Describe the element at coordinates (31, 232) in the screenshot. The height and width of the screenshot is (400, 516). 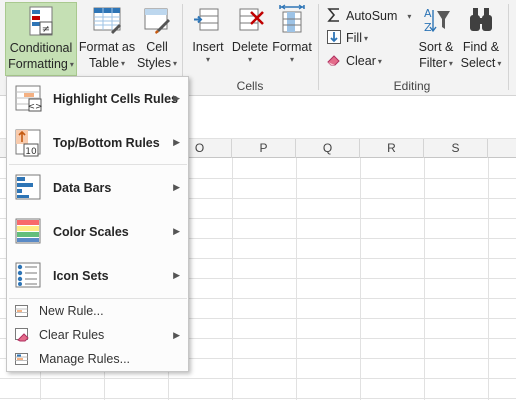
I see `color-scales-icon` at that location.